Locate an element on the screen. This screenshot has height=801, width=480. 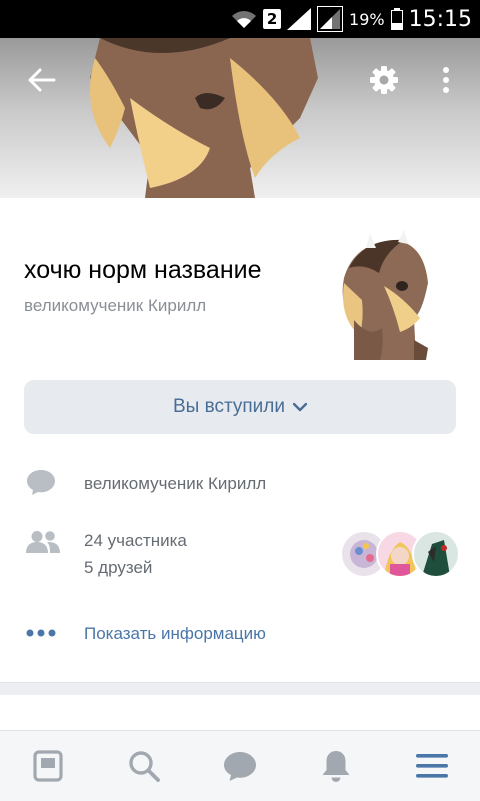
joined-label: Вы вступили is located at coordinates (228, 406).